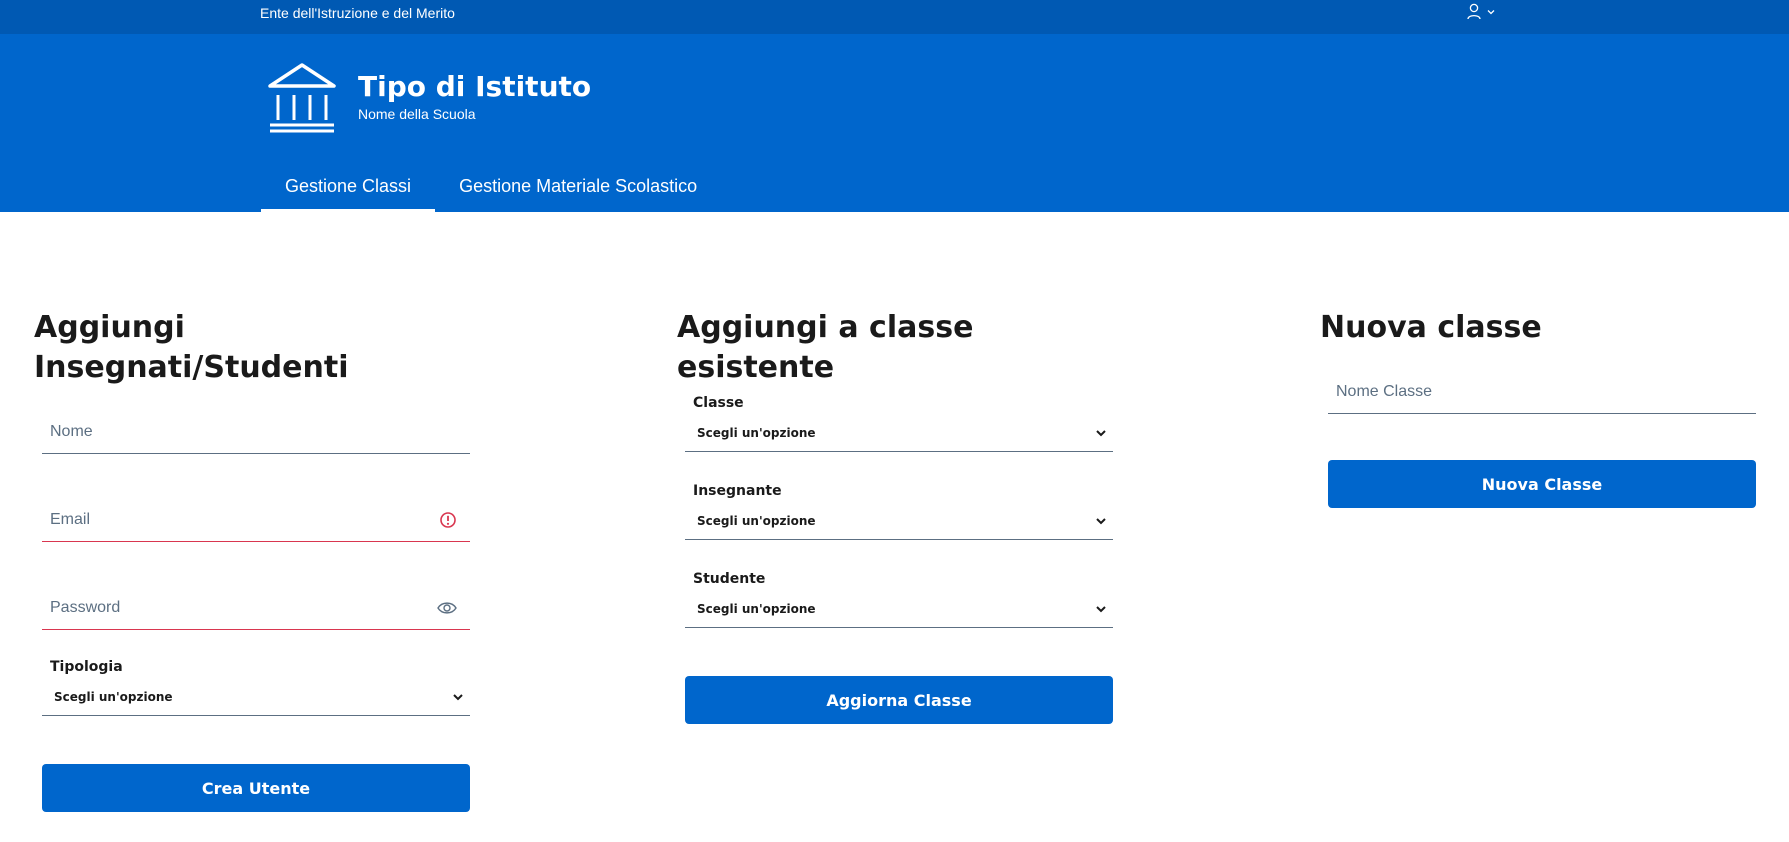 The width and height of the screenshot is (1789, 842). What do you see at coordinates (1431, 327) in the screenshot?
I see `new-class-heading: Nuova classe` at bounding box center [1431, 327].